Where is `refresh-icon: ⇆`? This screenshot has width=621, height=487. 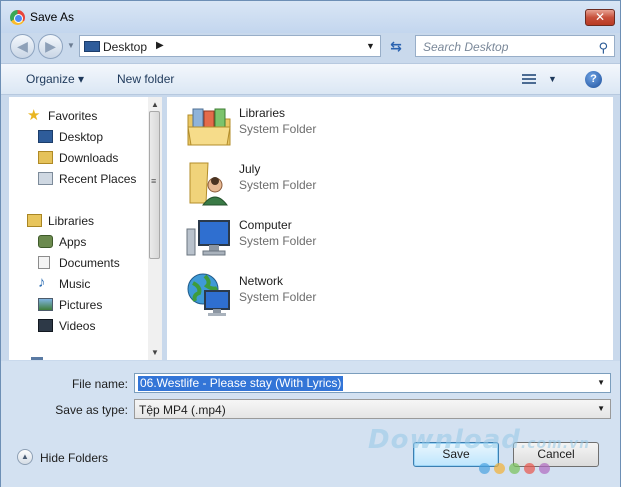 refresh-icon: ⇆ is located at coordinates (396, 46).